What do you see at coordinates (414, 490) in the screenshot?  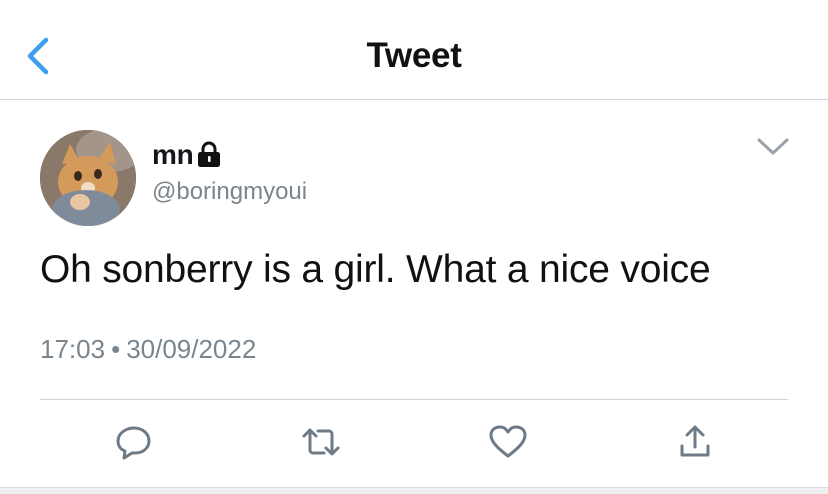 I see `bottom-strip` at bounding box center [414, 490].